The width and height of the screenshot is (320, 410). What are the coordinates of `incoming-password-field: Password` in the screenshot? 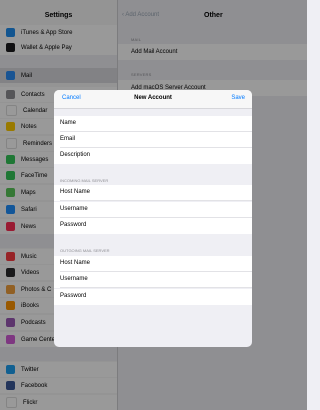 It's located at (153, 226).